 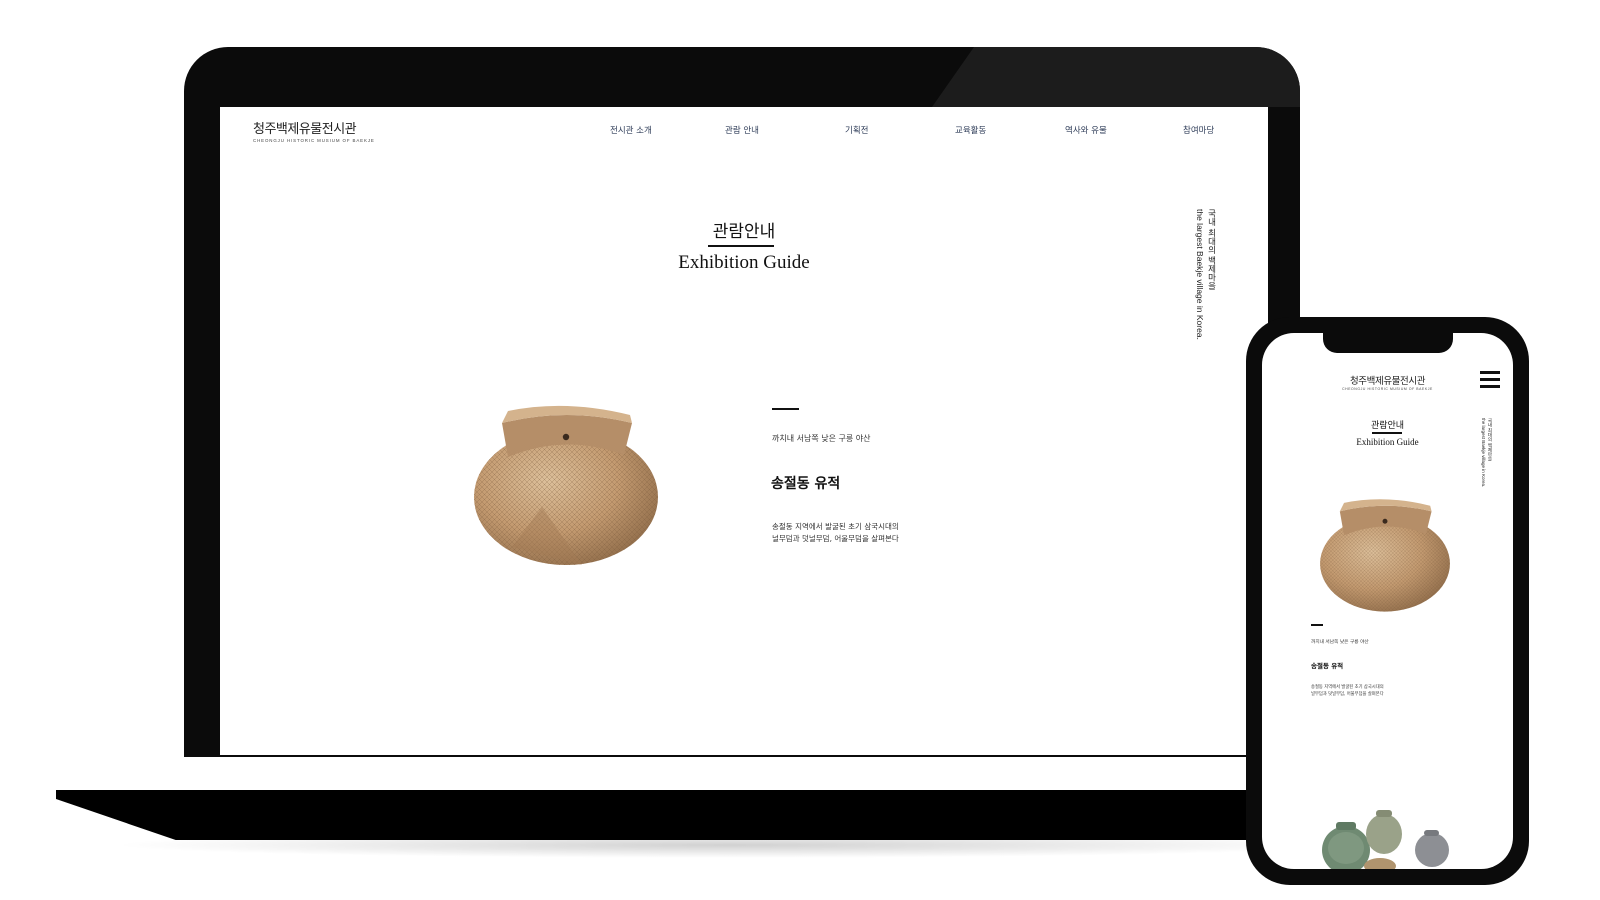 What do you see at coordinates (744, 232) in the screenshot?
I see `page-title-korean: 관람안내` at bounding box center [744, 232].